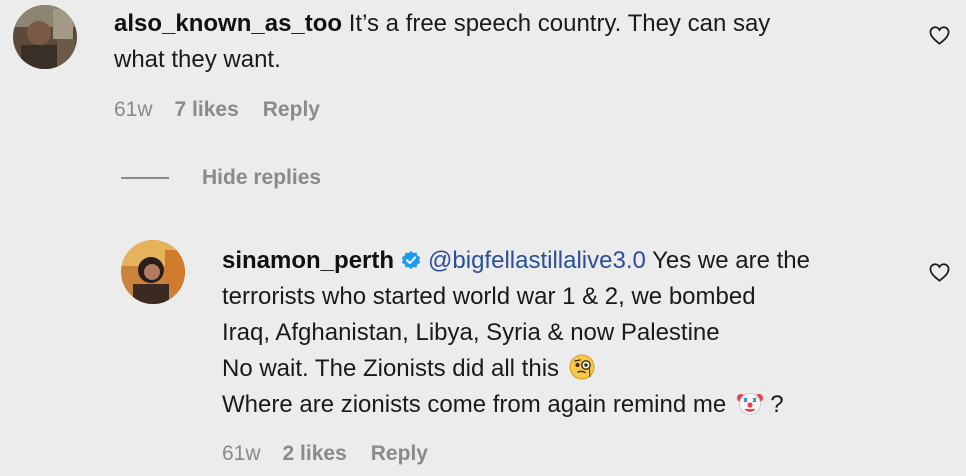 Image resolution: width=966 pixels, height=476 pixels. What do you see at coordinates (308, 260) in the screenshot?
I see `reply-username: sinamon_perth` at bounding box center [308, 260].